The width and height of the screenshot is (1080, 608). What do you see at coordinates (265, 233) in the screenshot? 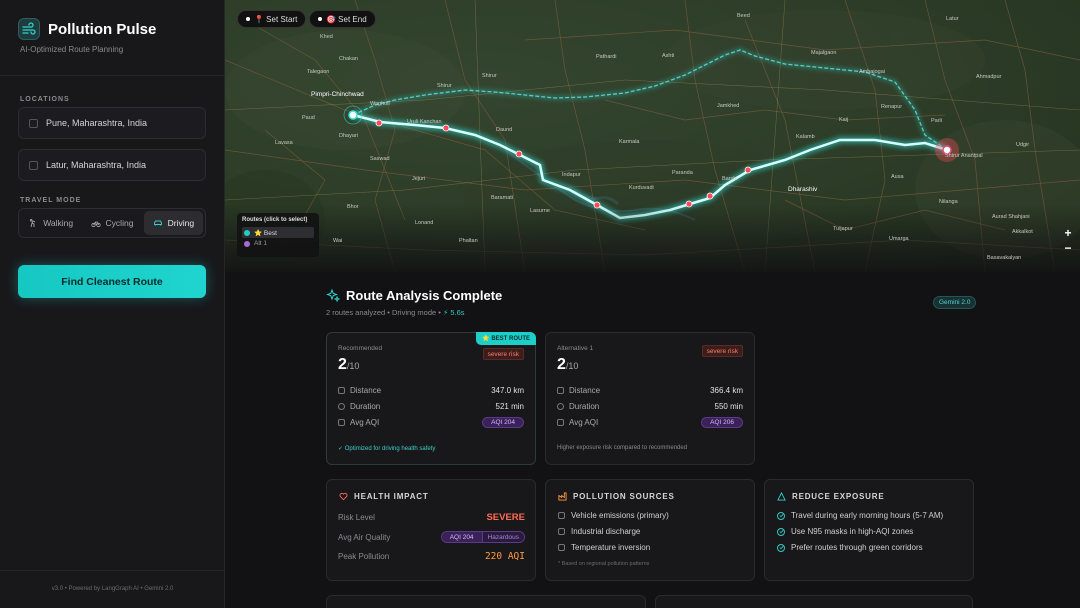
I see `route-option-label: ⭐ Best` at bounding box center [265, 233].